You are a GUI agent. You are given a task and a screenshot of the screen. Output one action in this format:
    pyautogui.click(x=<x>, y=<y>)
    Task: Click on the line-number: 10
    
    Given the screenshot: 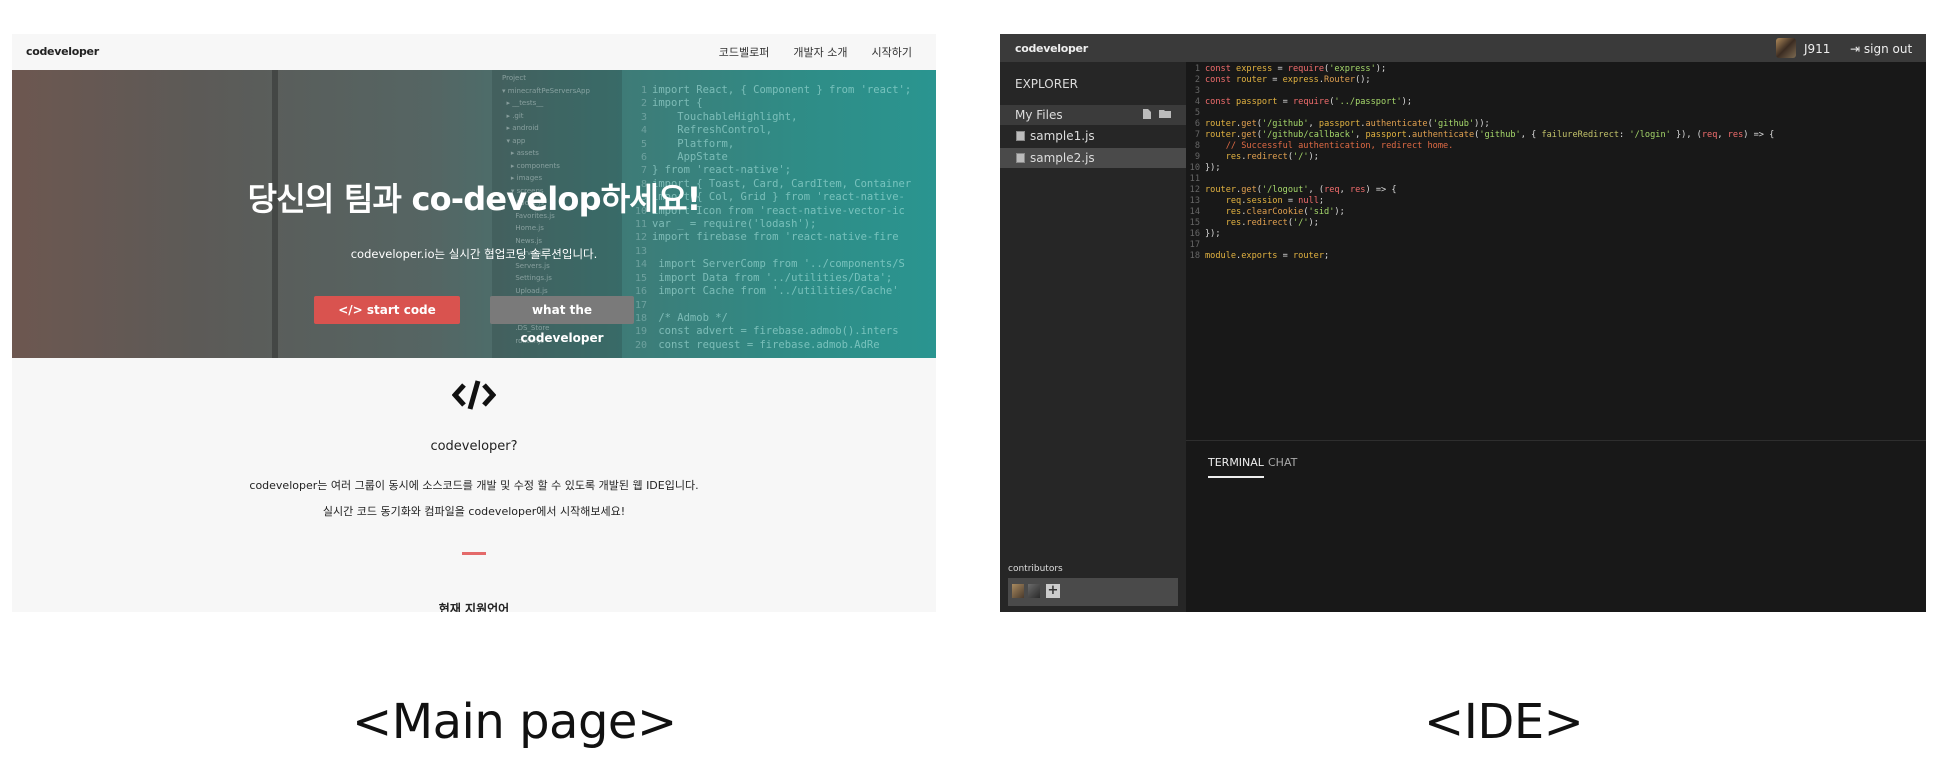 What is the action you would take?
    pyautogui.click(x=1194, y=168)
    